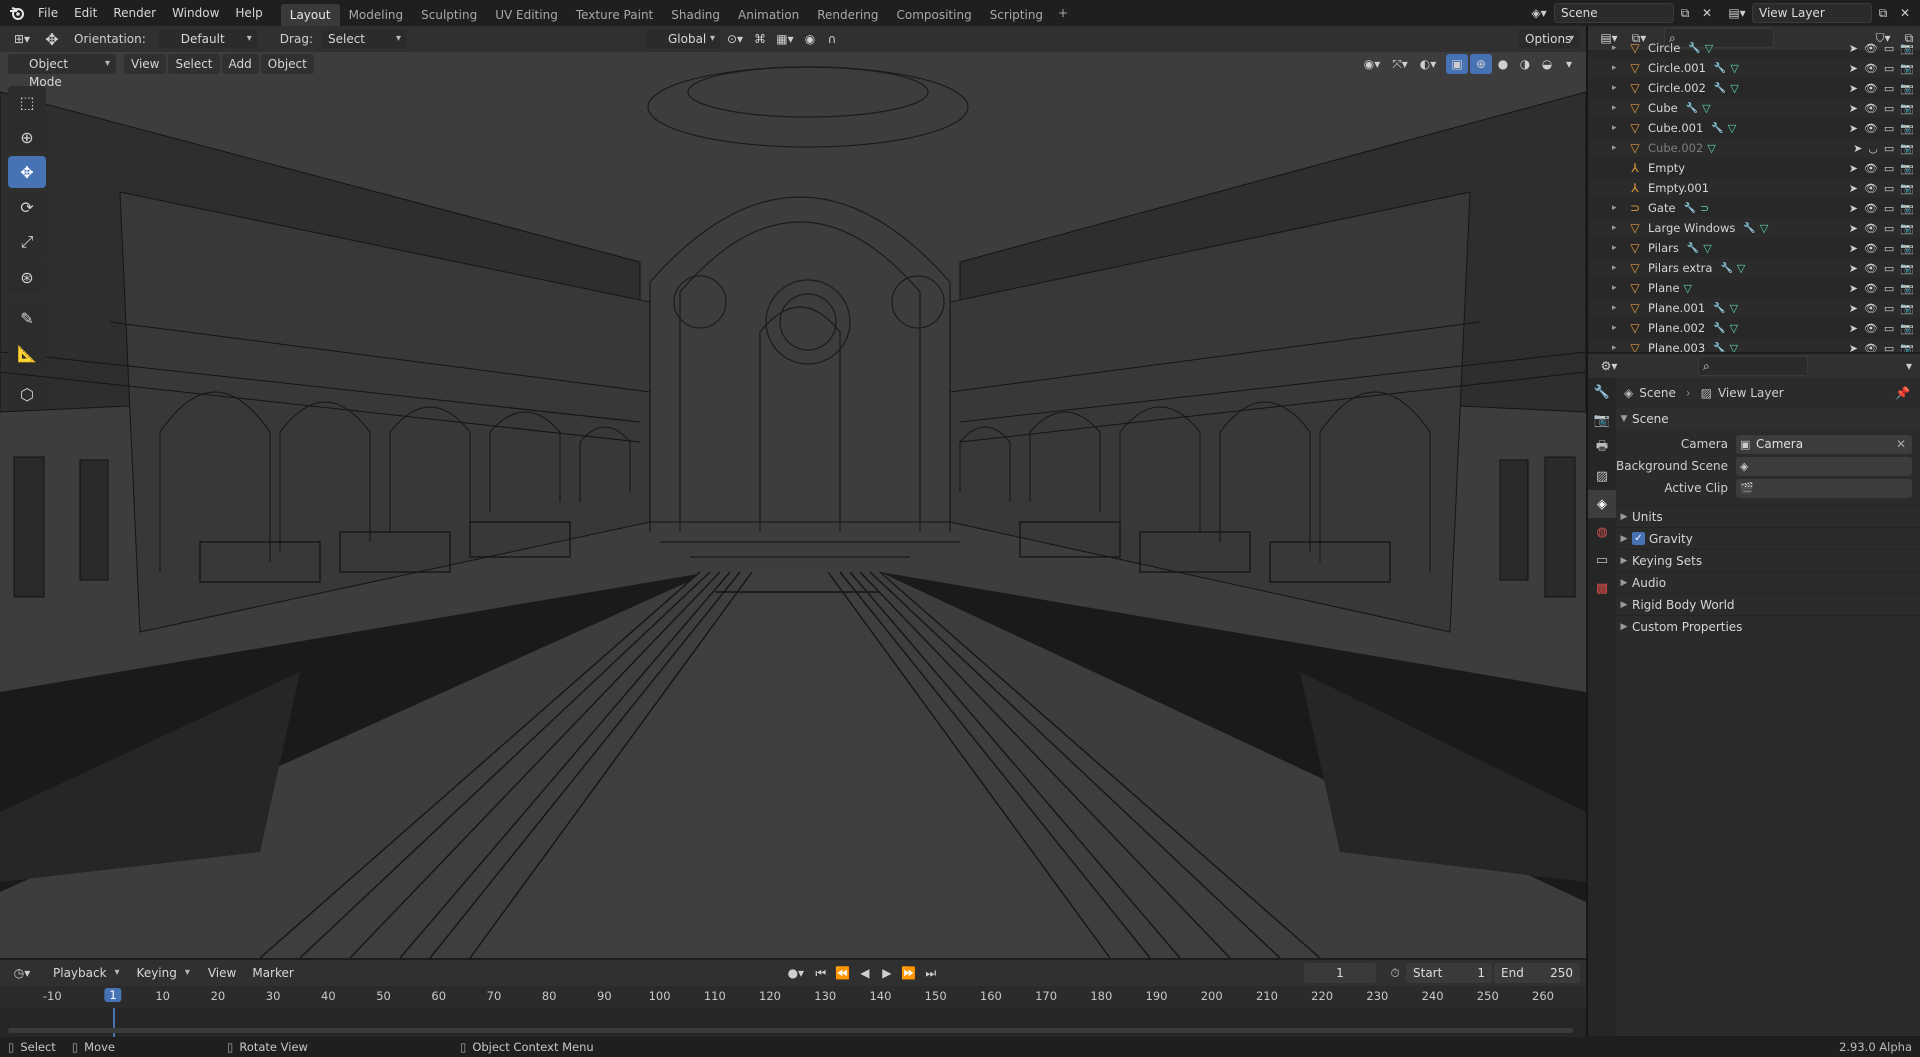 This screenshot has height=1057, width=1920. Describe the element at coordinates (1340, 973) in the screenshot. I see `current-frame-field: 1` at that location.